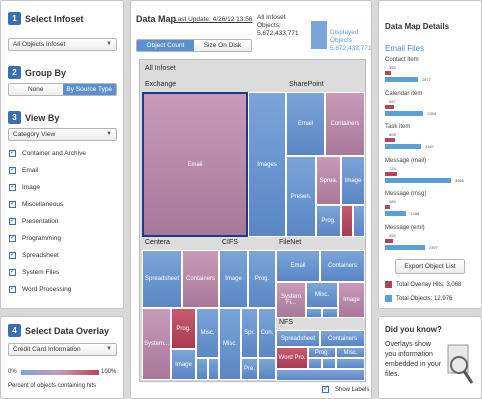 The height and width of the screenshot is (399, 482). I want to click on category-checkbox: Spreadsheet, so click(34, 254).